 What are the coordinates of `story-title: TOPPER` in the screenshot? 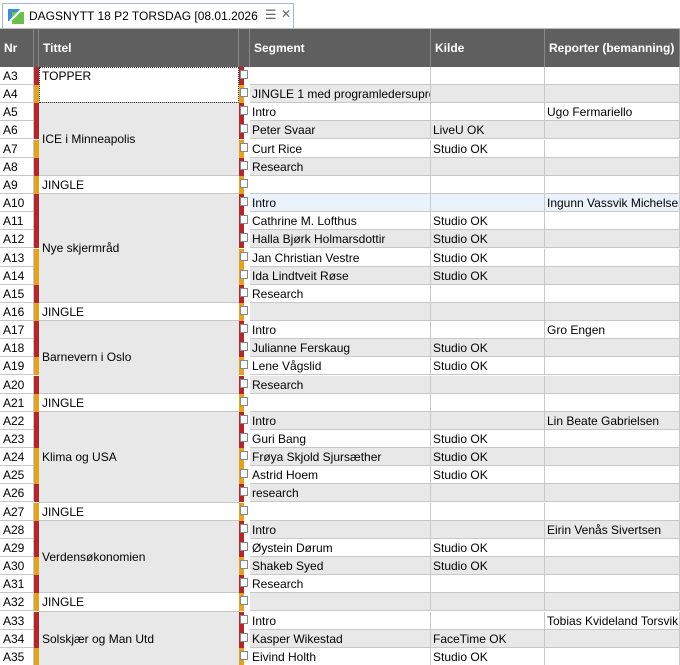 It's located at (139, 85).